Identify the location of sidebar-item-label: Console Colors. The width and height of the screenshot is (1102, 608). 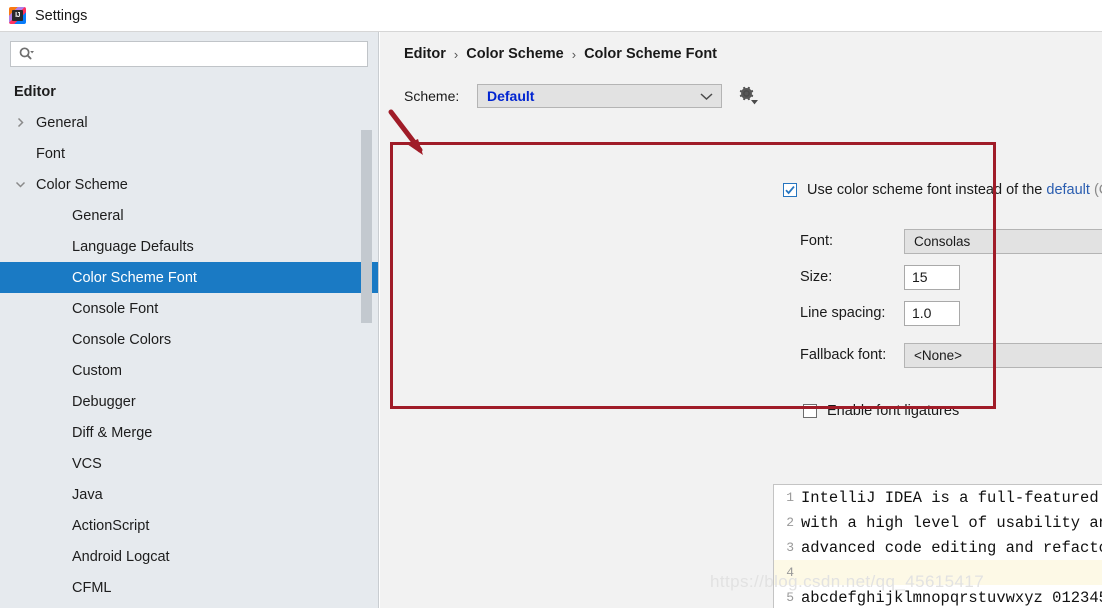
(122, 339).